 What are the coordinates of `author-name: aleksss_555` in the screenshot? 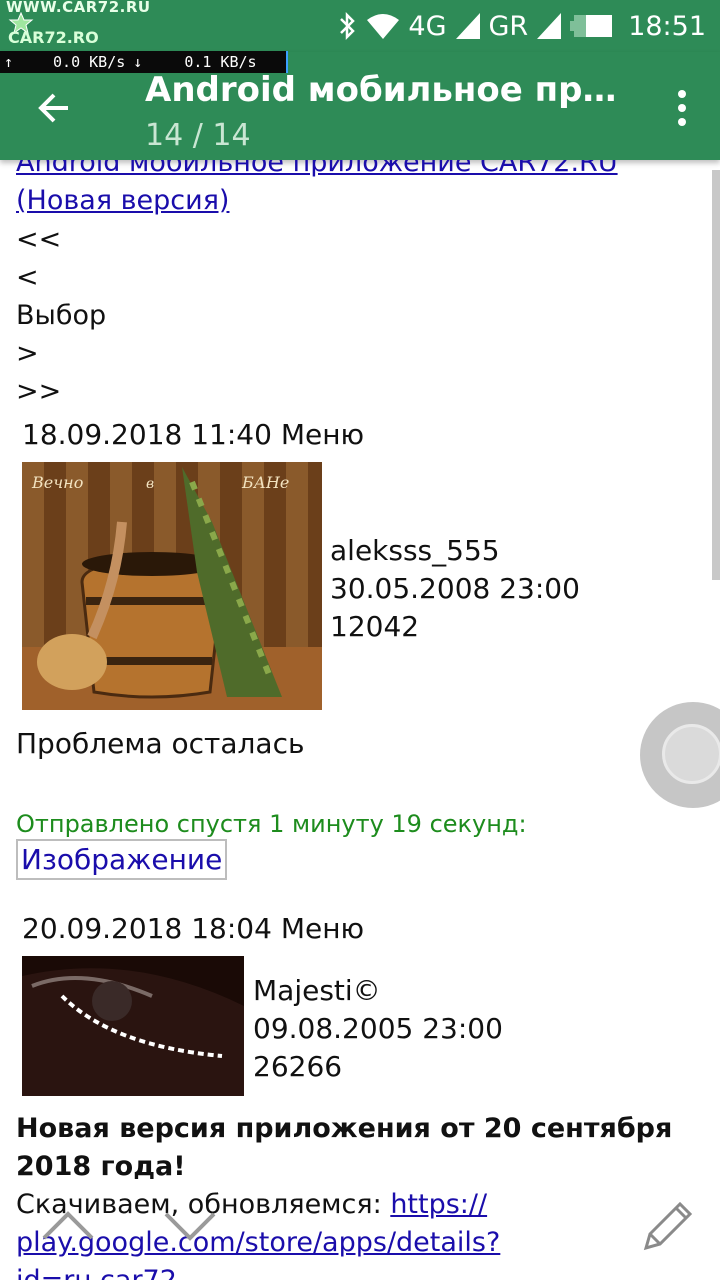 It's located at (455, 551).